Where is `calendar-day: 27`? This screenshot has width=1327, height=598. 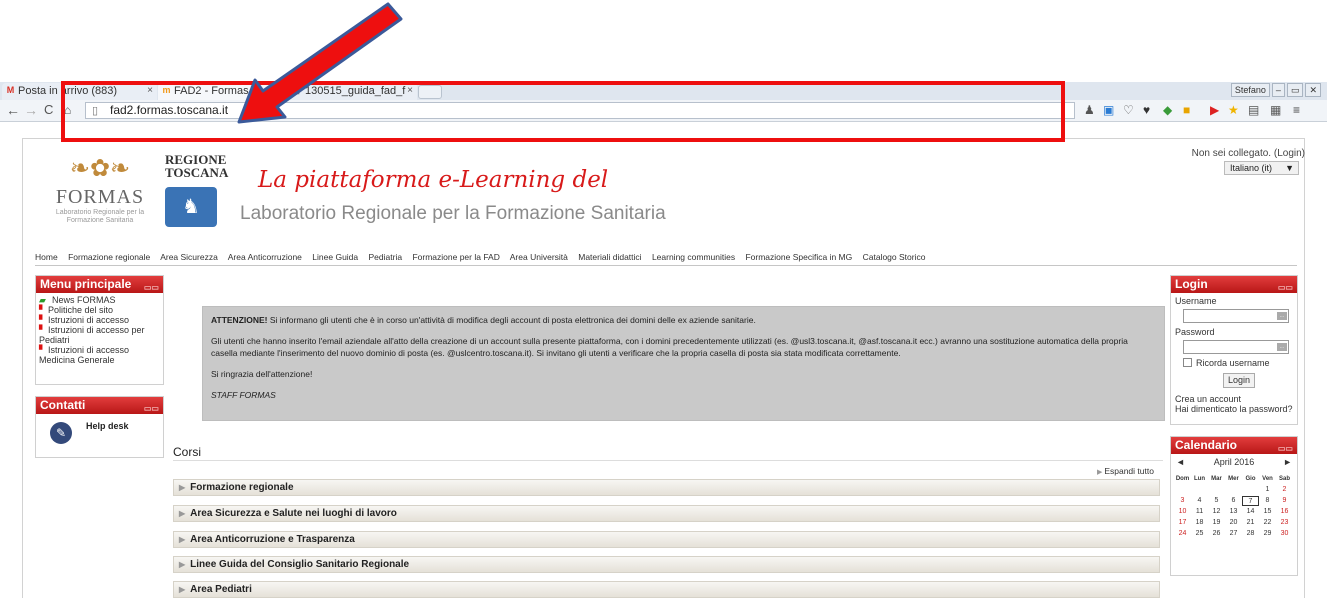
calendar-day: 27 is located at coordinates (1233, 534).